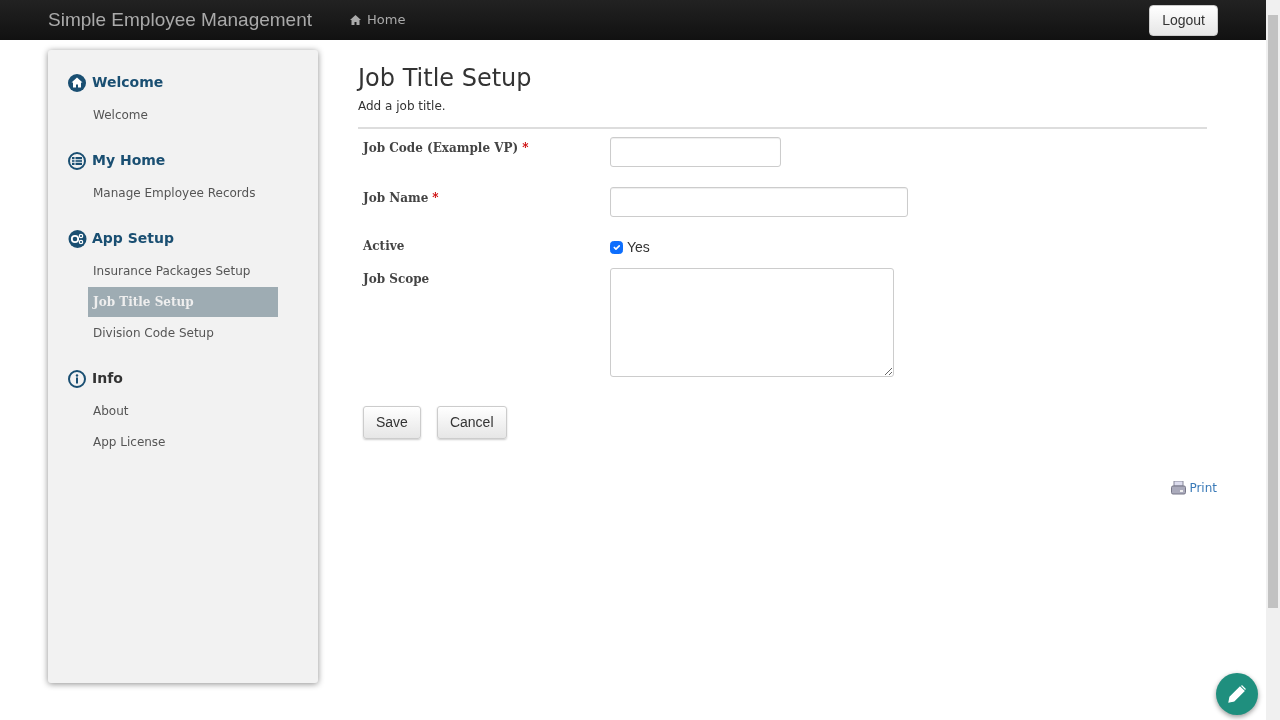  I want to click on section-heading: App Setup, so click(133, 238).